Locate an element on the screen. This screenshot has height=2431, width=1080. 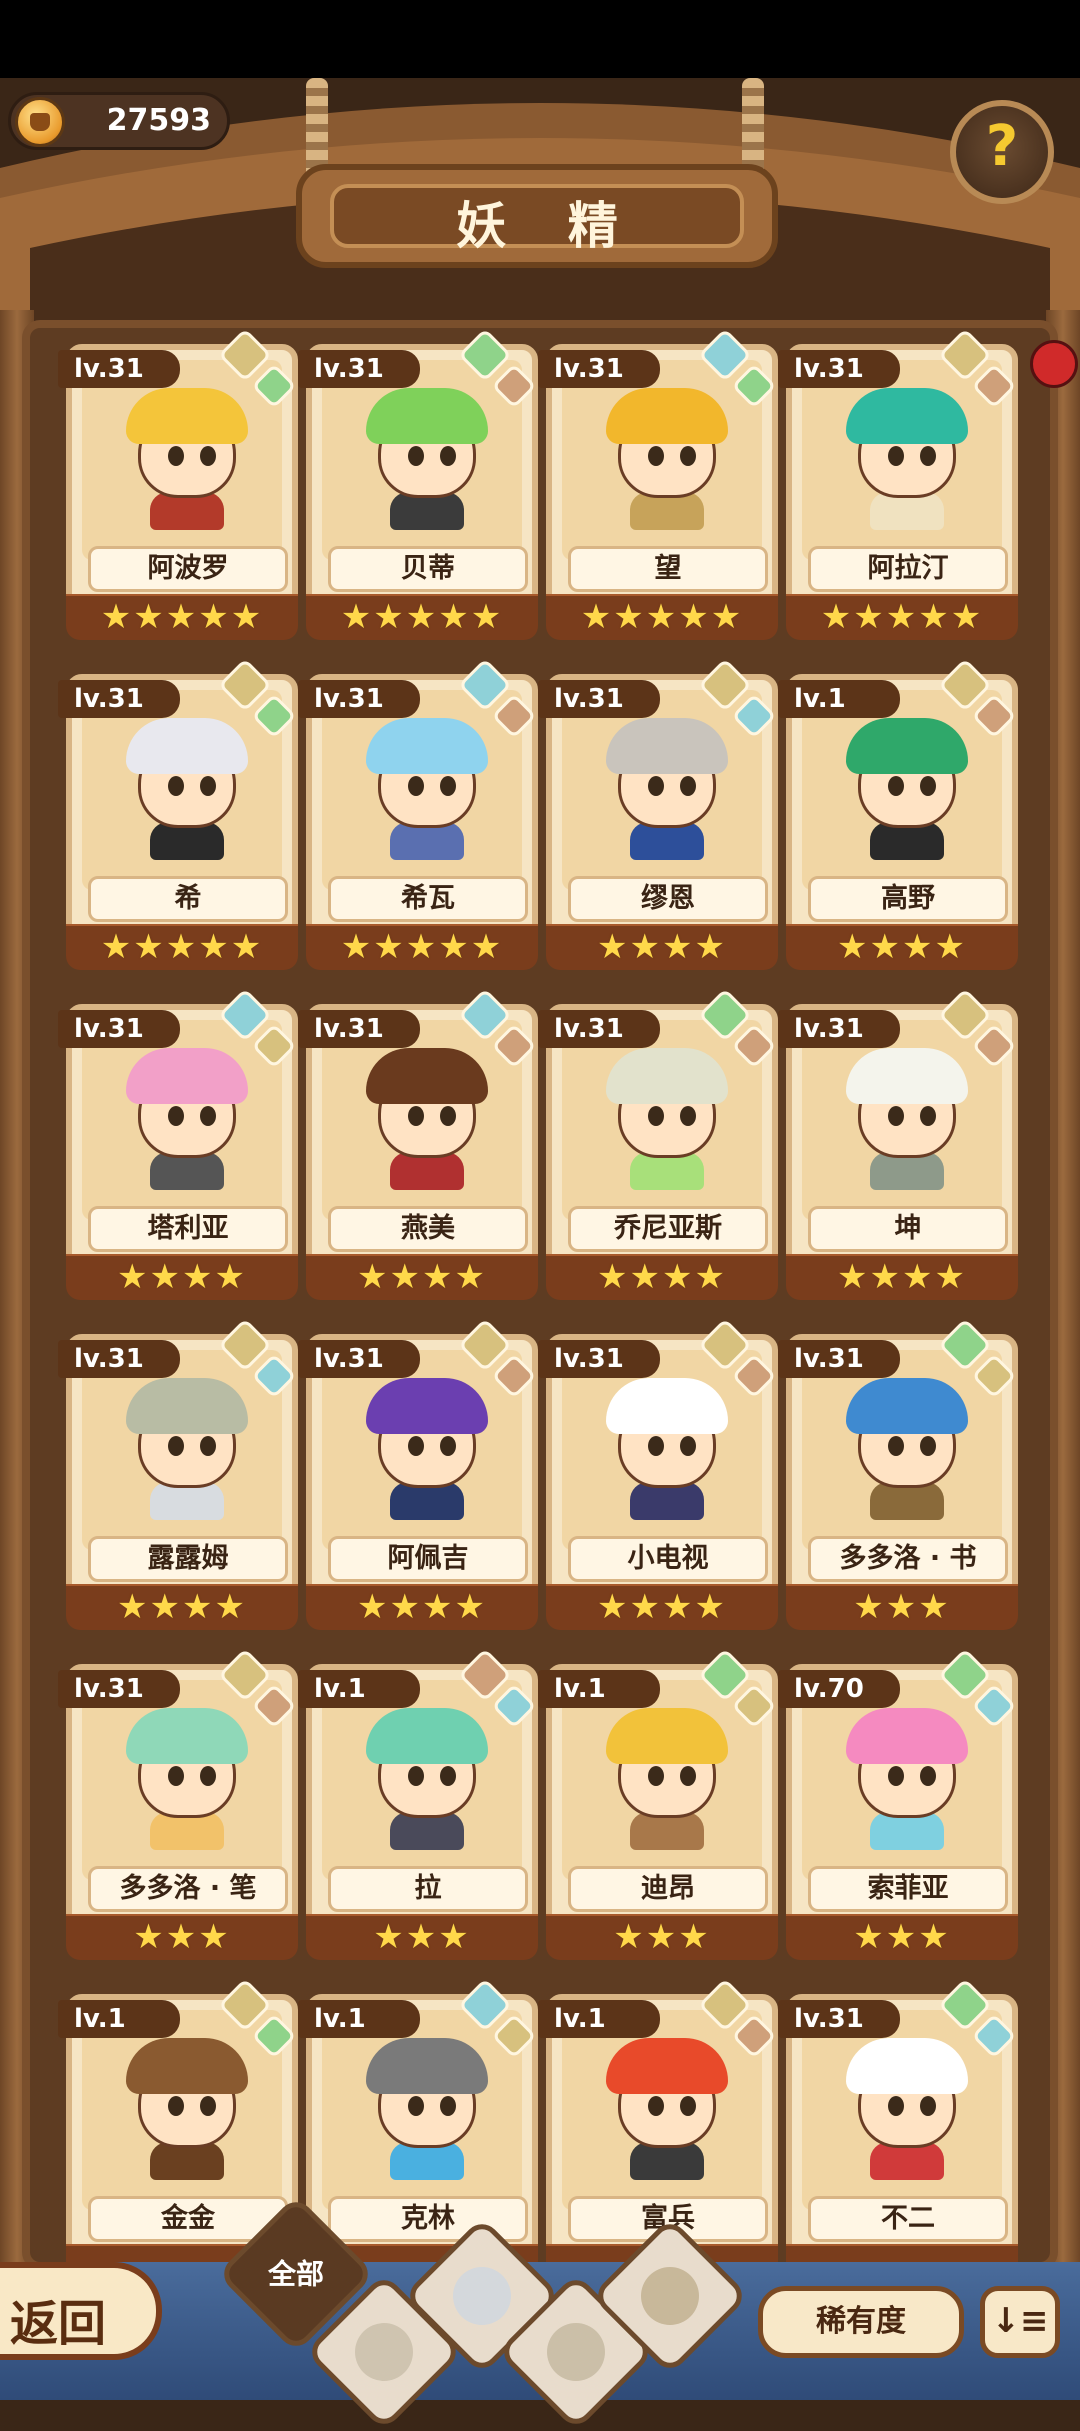
water-drop-icon is located at coordinates (482, 2296).